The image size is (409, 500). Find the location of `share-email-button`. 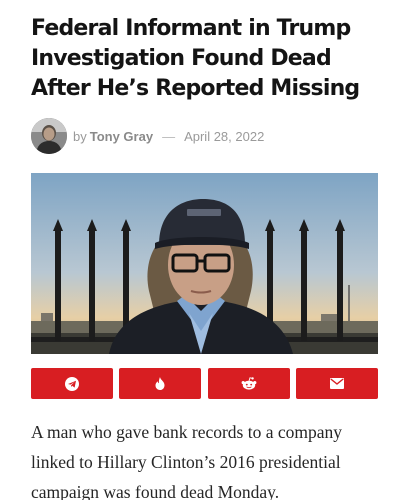

share-email-button is located at coordinates (336, 383).